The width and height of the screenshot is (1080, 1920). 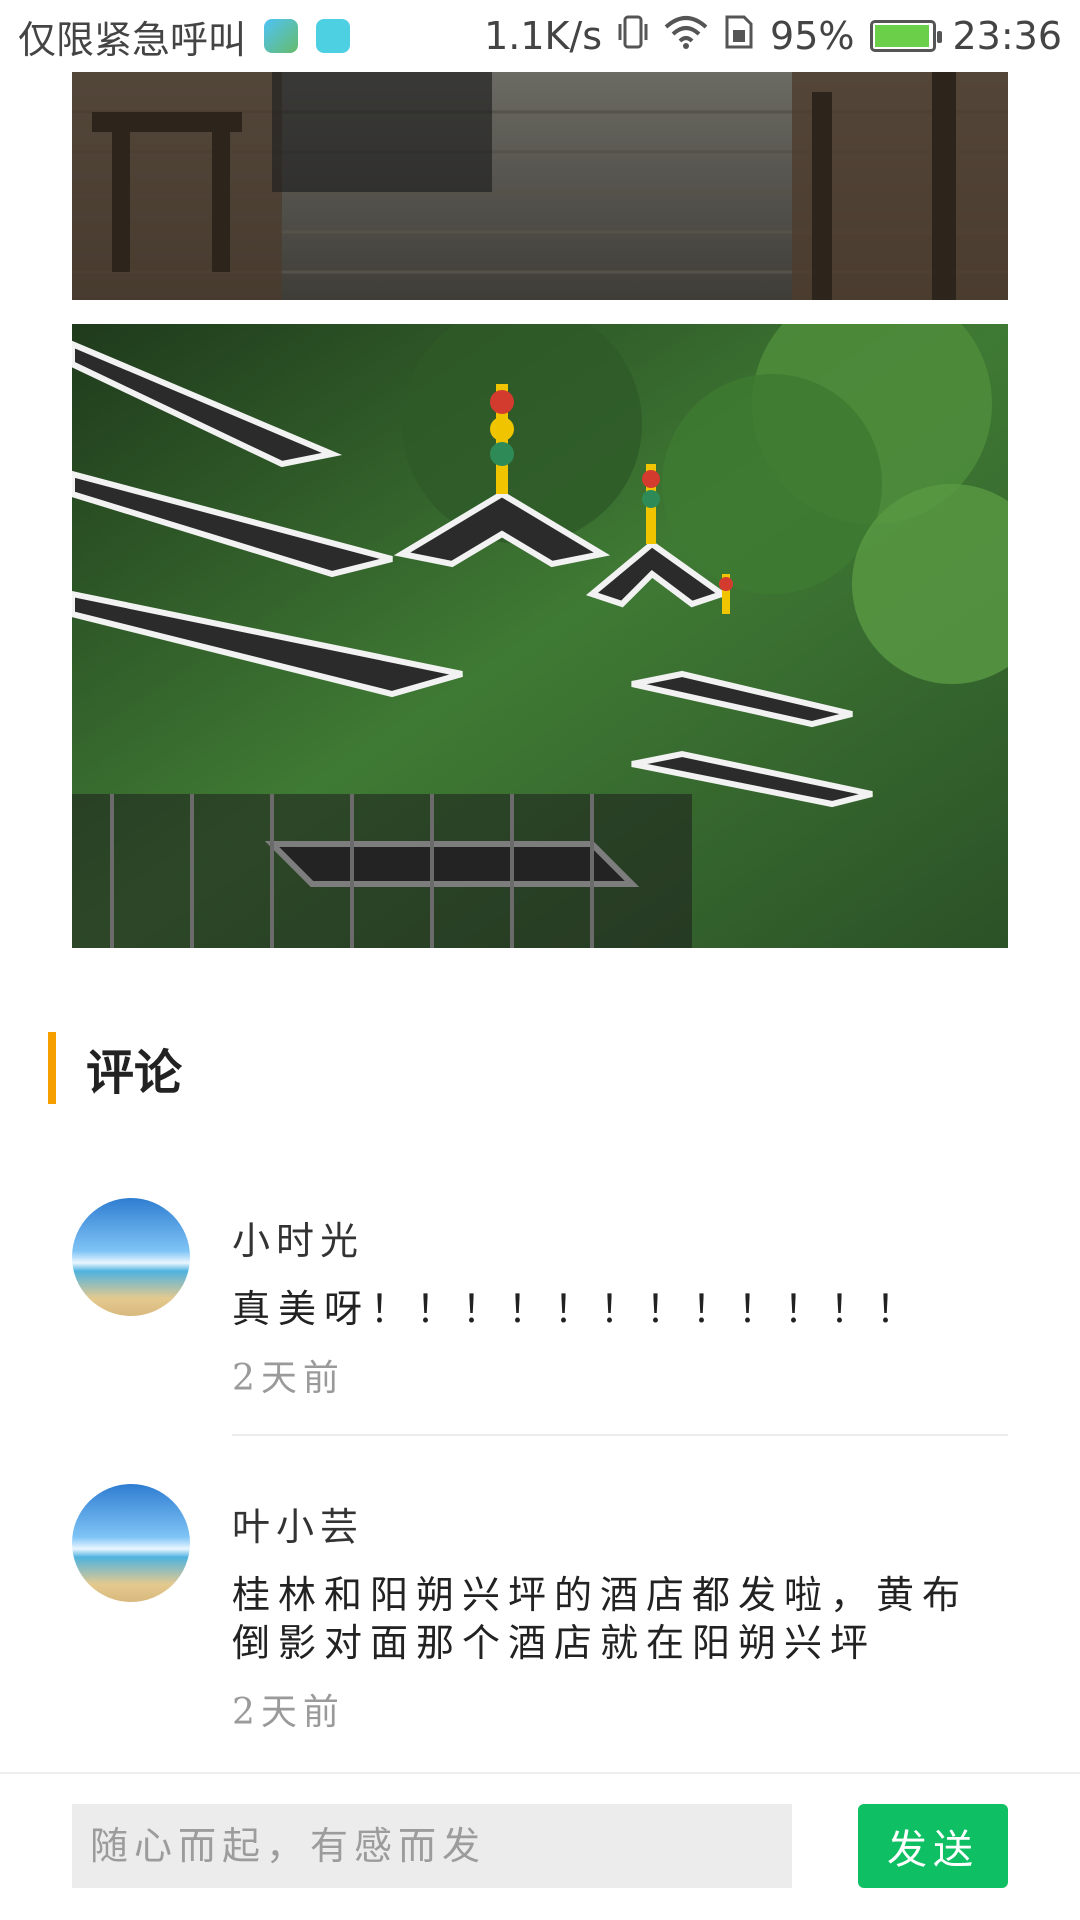 I want to click on bridge-interior-illustration, so click(x=540, y=186).